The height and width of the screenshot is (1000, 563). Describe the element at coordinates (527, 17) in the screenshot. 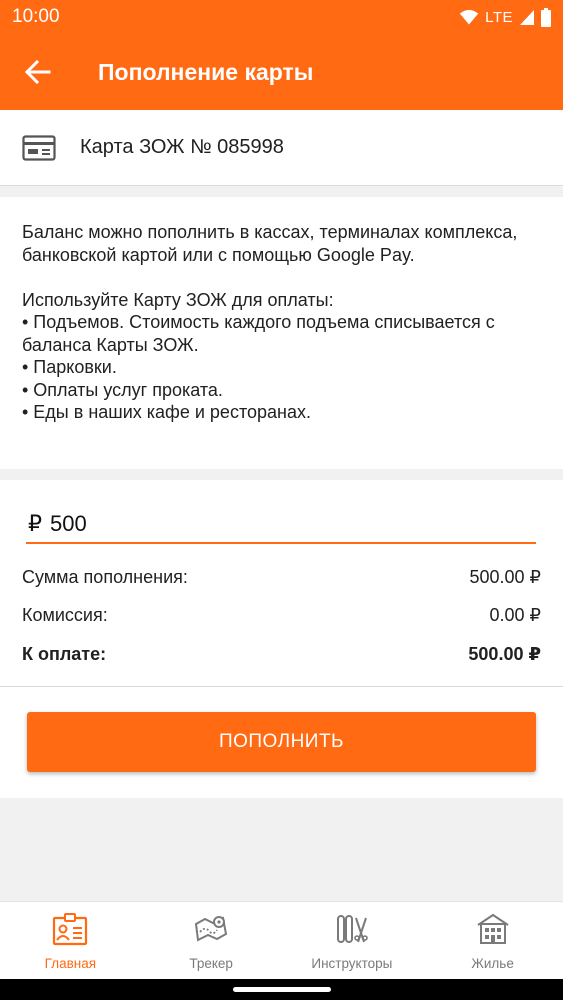

I see `signal-icon` at that location.